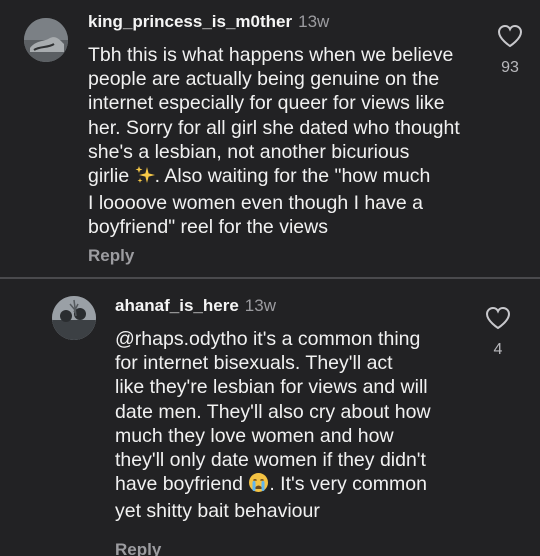 Image resolution: width=540 pixels, height=556 pixels. I want to click on comment-header: king_princess_is_m0ther 13w, so click(208, 22).